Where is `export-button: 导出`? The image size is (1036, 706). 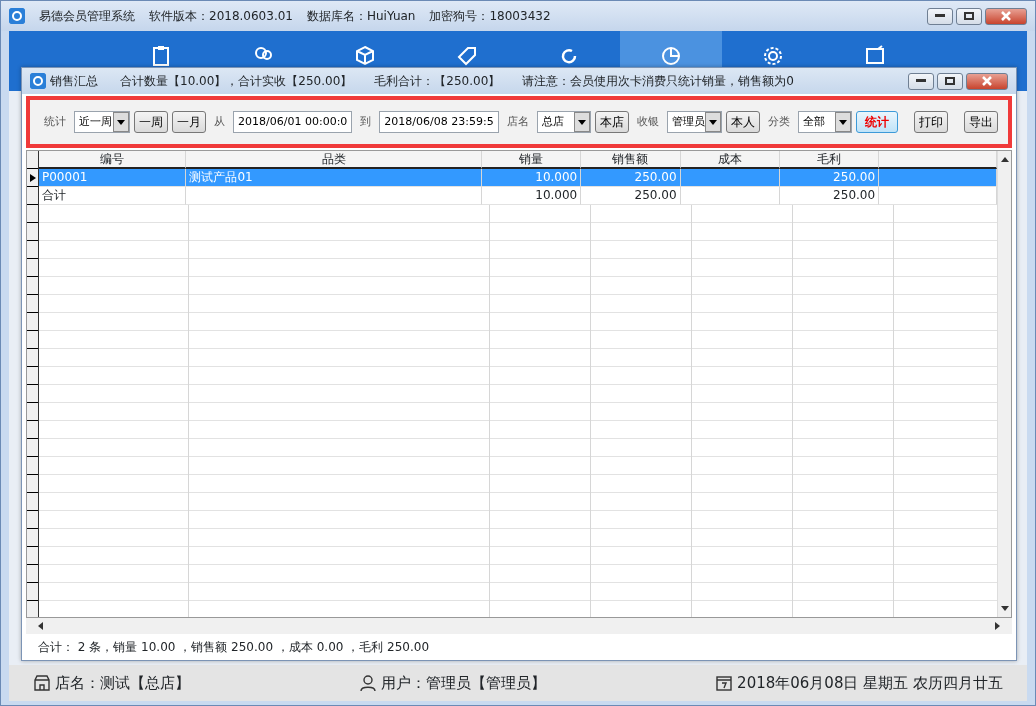 export-button: 导出 is located at coordinates (981, 122).